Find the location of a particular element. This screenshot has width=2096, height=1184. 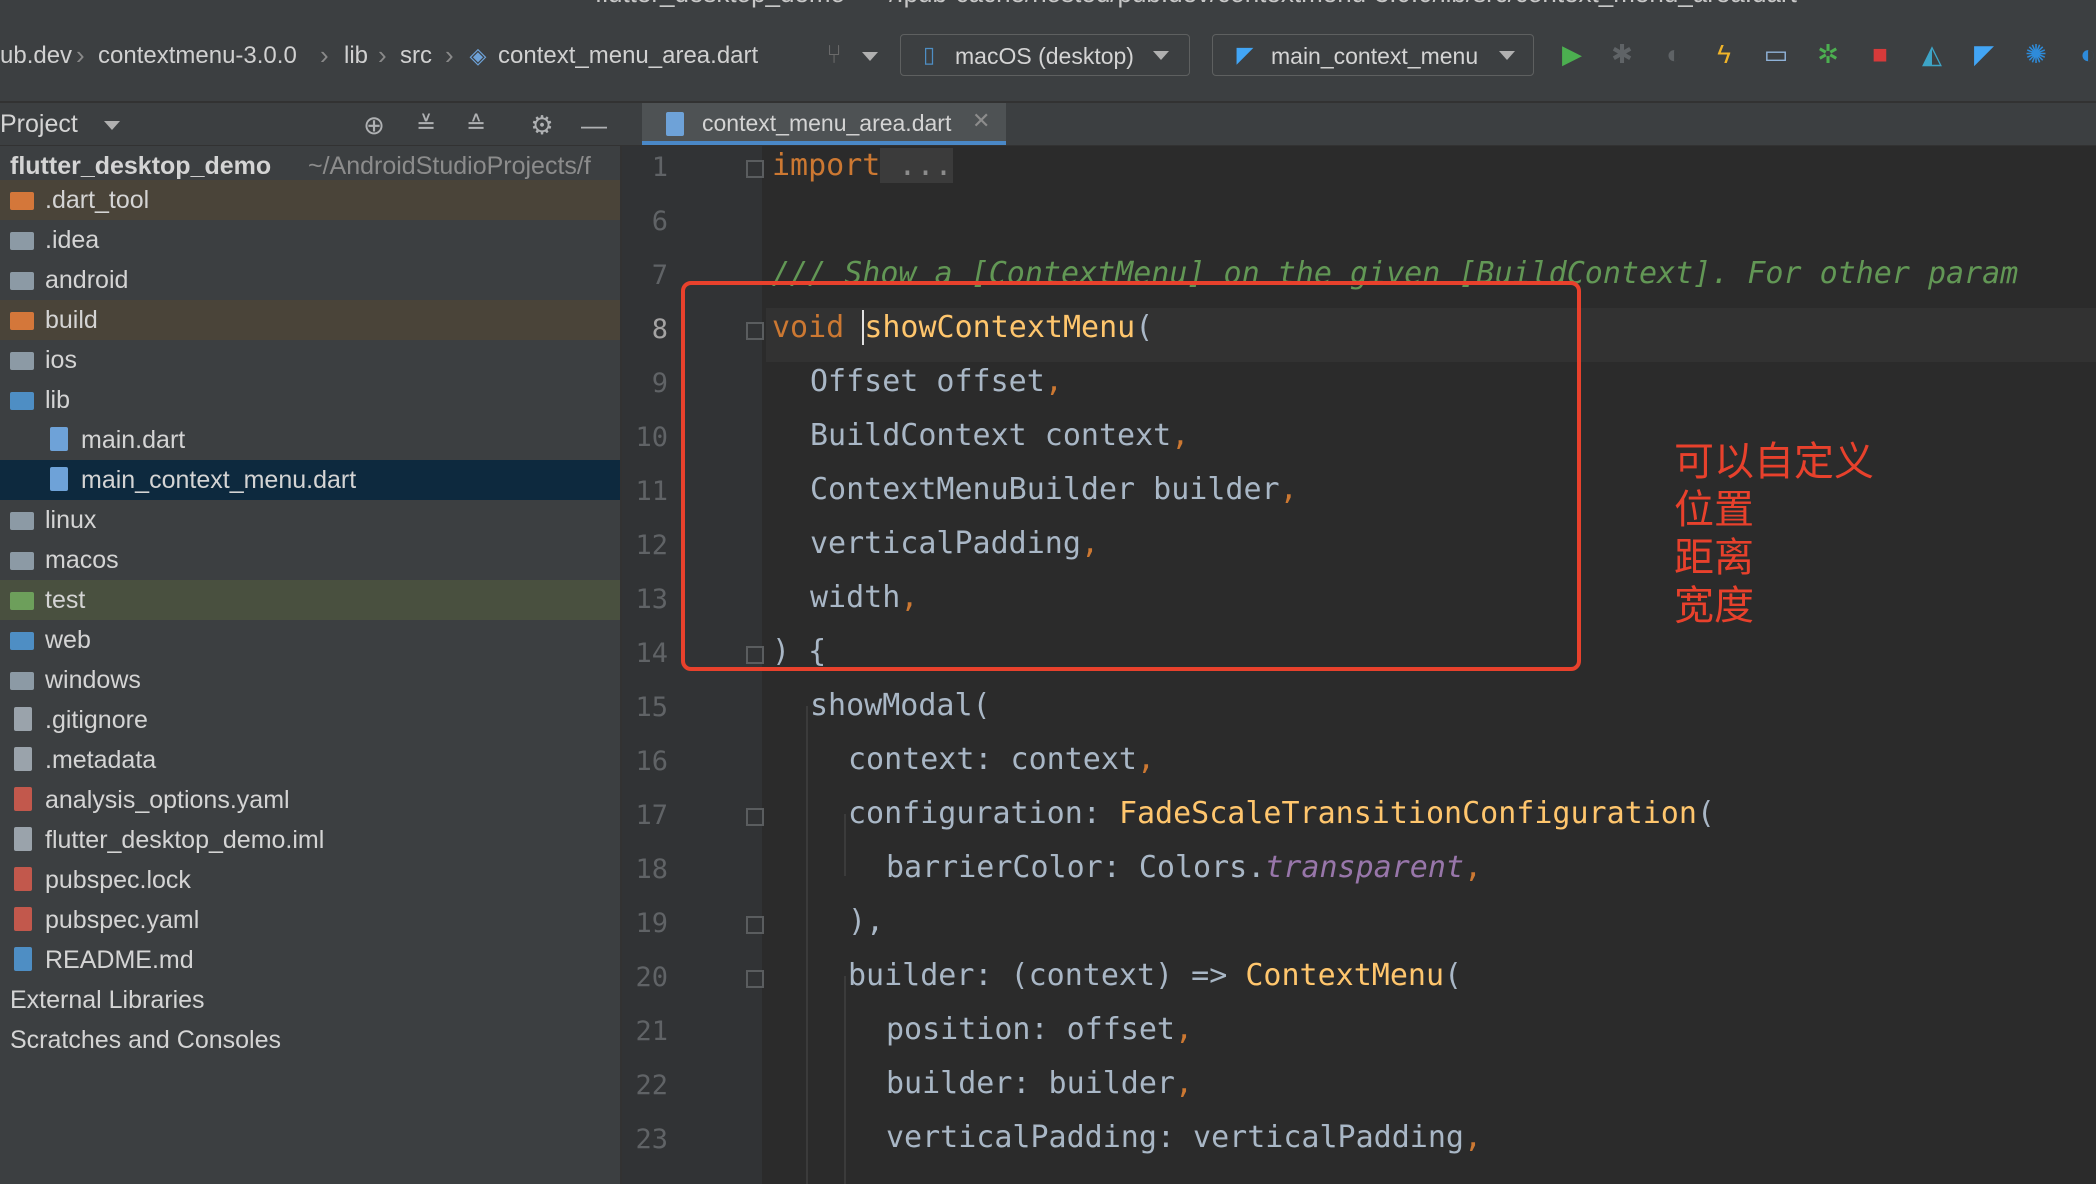

coverage-icon: ◐ is located at coordinates (1674, 54).